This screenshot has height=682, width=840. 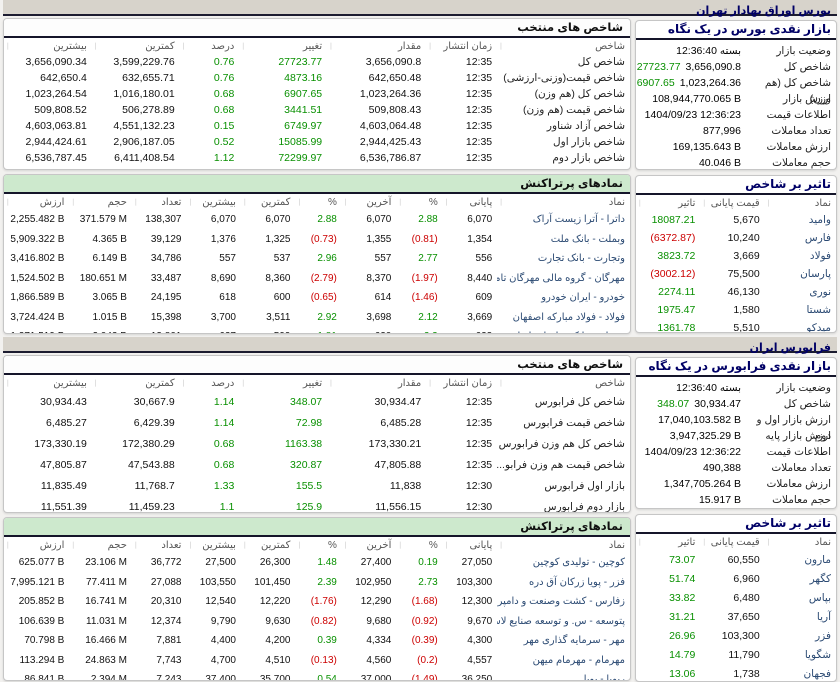 I want to click on symbol-name: وبصادر - بانک صادرات ایران, so click(x=563, y=330).